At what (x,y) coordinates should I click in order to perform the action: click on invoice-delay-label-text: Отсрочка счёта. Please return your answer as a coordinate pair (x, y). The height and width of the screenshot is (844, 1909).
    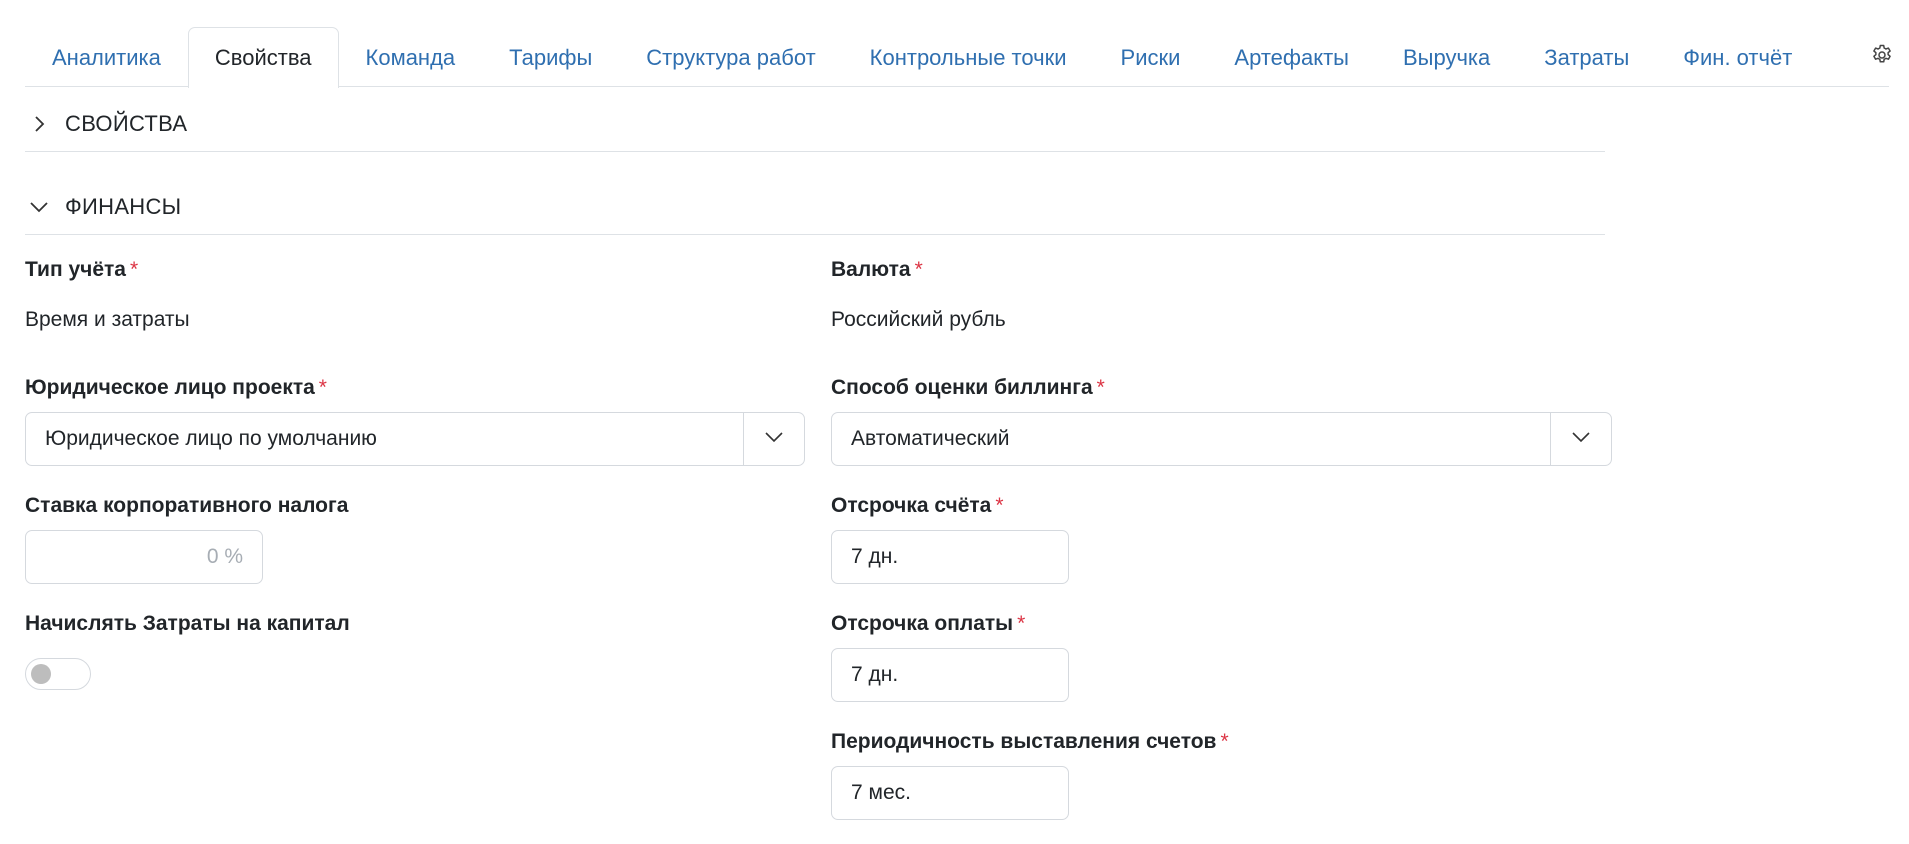
    Looking at the image, I should click on (911, 505).